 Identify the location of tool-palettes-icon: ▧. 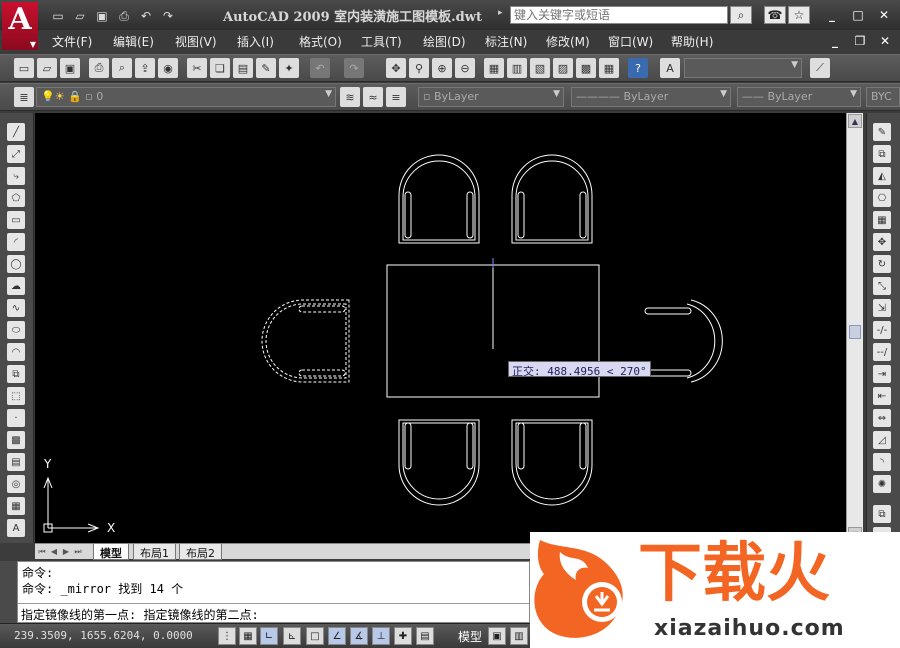
(540, 68).